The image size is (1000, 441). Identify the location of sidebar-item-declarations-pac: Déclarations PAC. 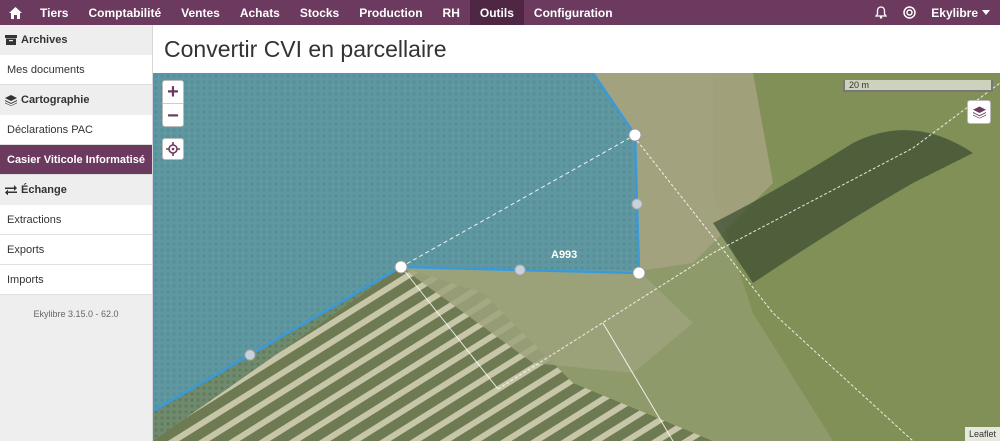
(76, 130).